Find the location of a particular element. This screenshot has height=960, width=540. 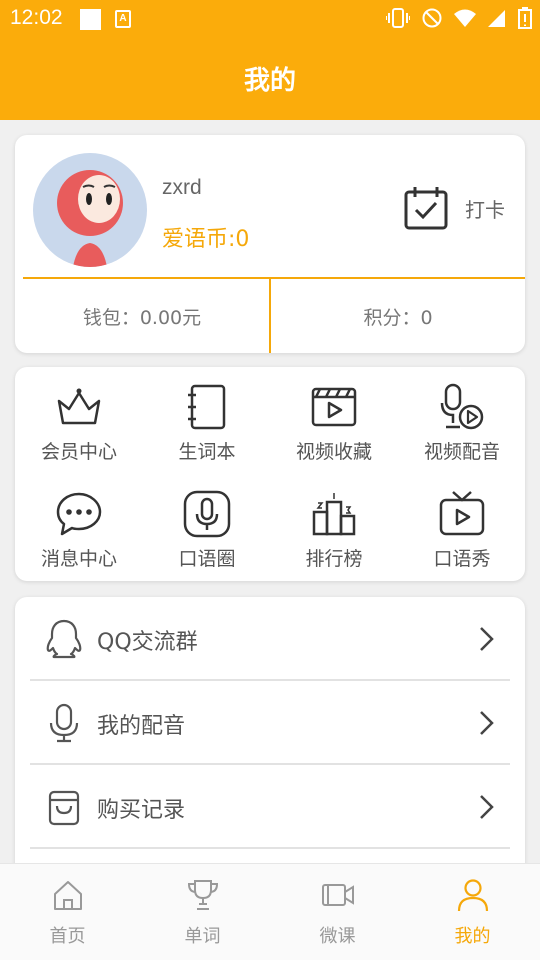

tab-home: 首页 is located at coordinates (67, 912).